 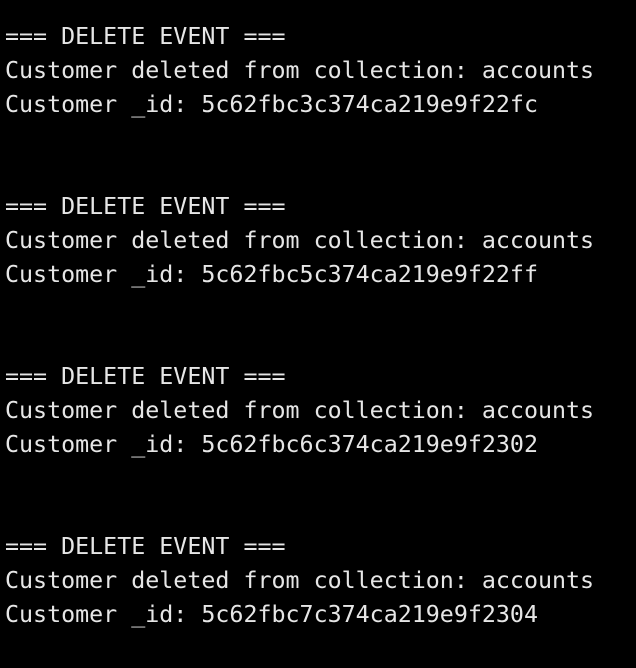 I want to click on event-customer-id: Customer _id: 5c62fbc5c374ca219e9f22ff, so click(x=271, y=274).